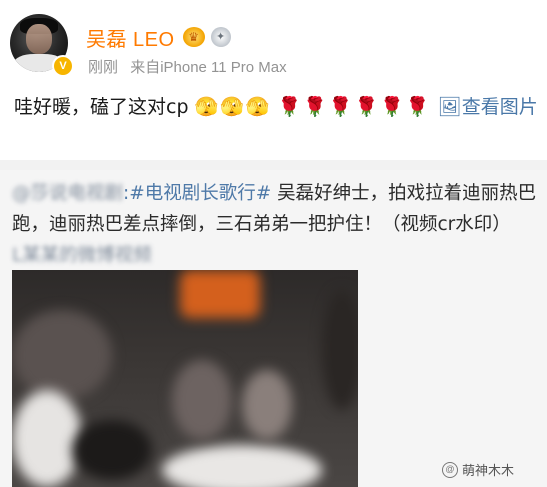  Describe the element at coordinates (112, 450) in the screenshot. I see `blob-hair` at that location.